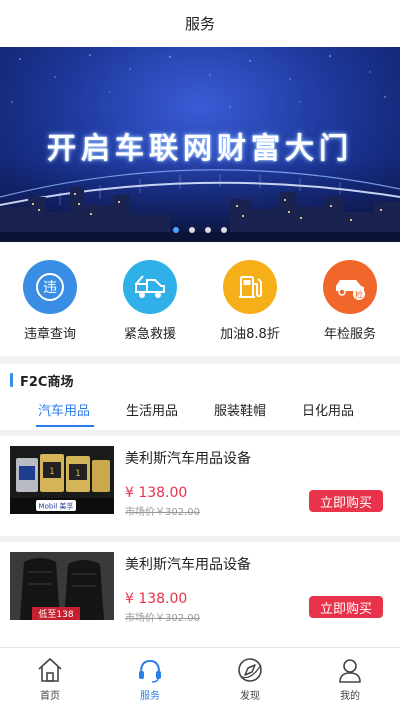 The width and height of the screenshot is (400, 711). Describe the element at coordinates (47, 382) in the screenshot. I see `mall-title: F2C商场` at that location.